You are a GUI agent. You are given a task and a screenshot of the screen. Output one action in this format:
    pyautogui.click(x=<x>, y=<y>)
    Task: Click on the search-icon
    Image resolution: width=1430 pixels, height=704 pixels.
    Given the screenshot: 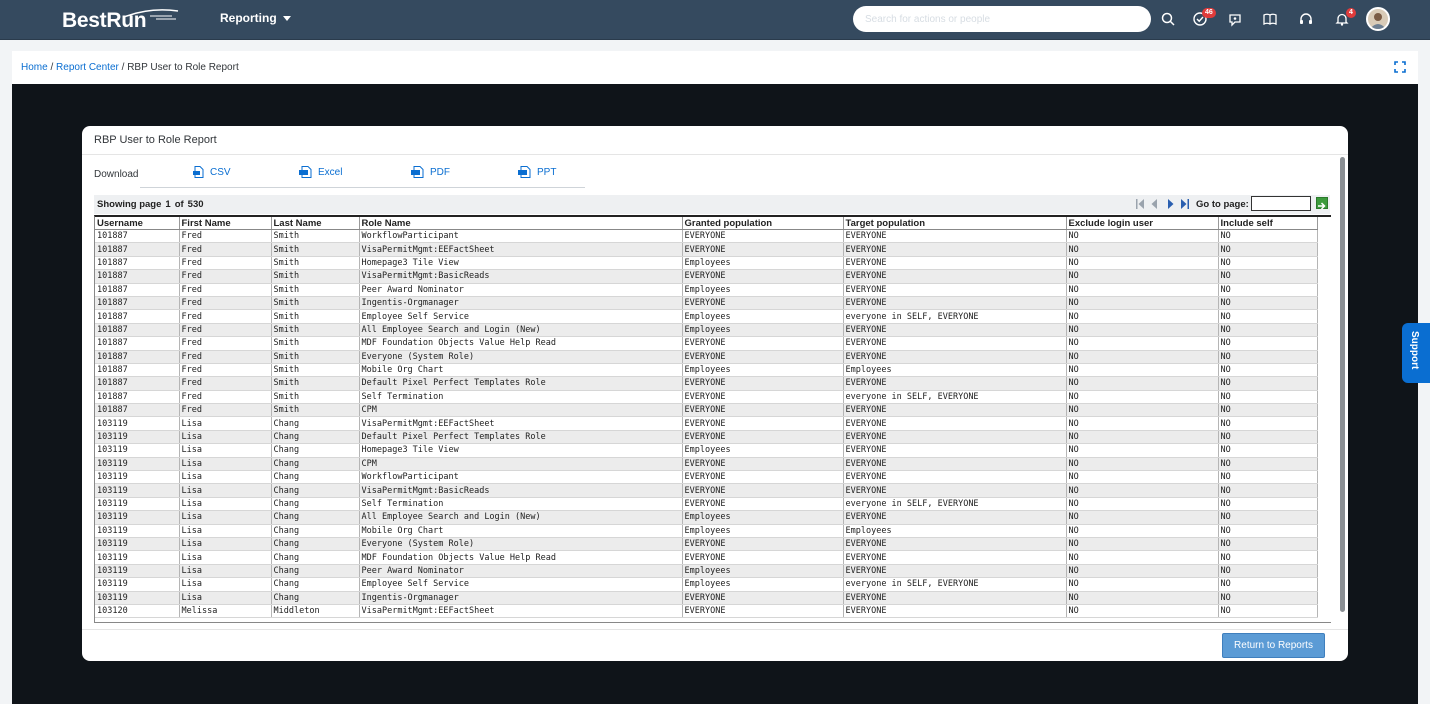 What is the action you would take?
    pyautogui.click(x=1168, y=19)
    